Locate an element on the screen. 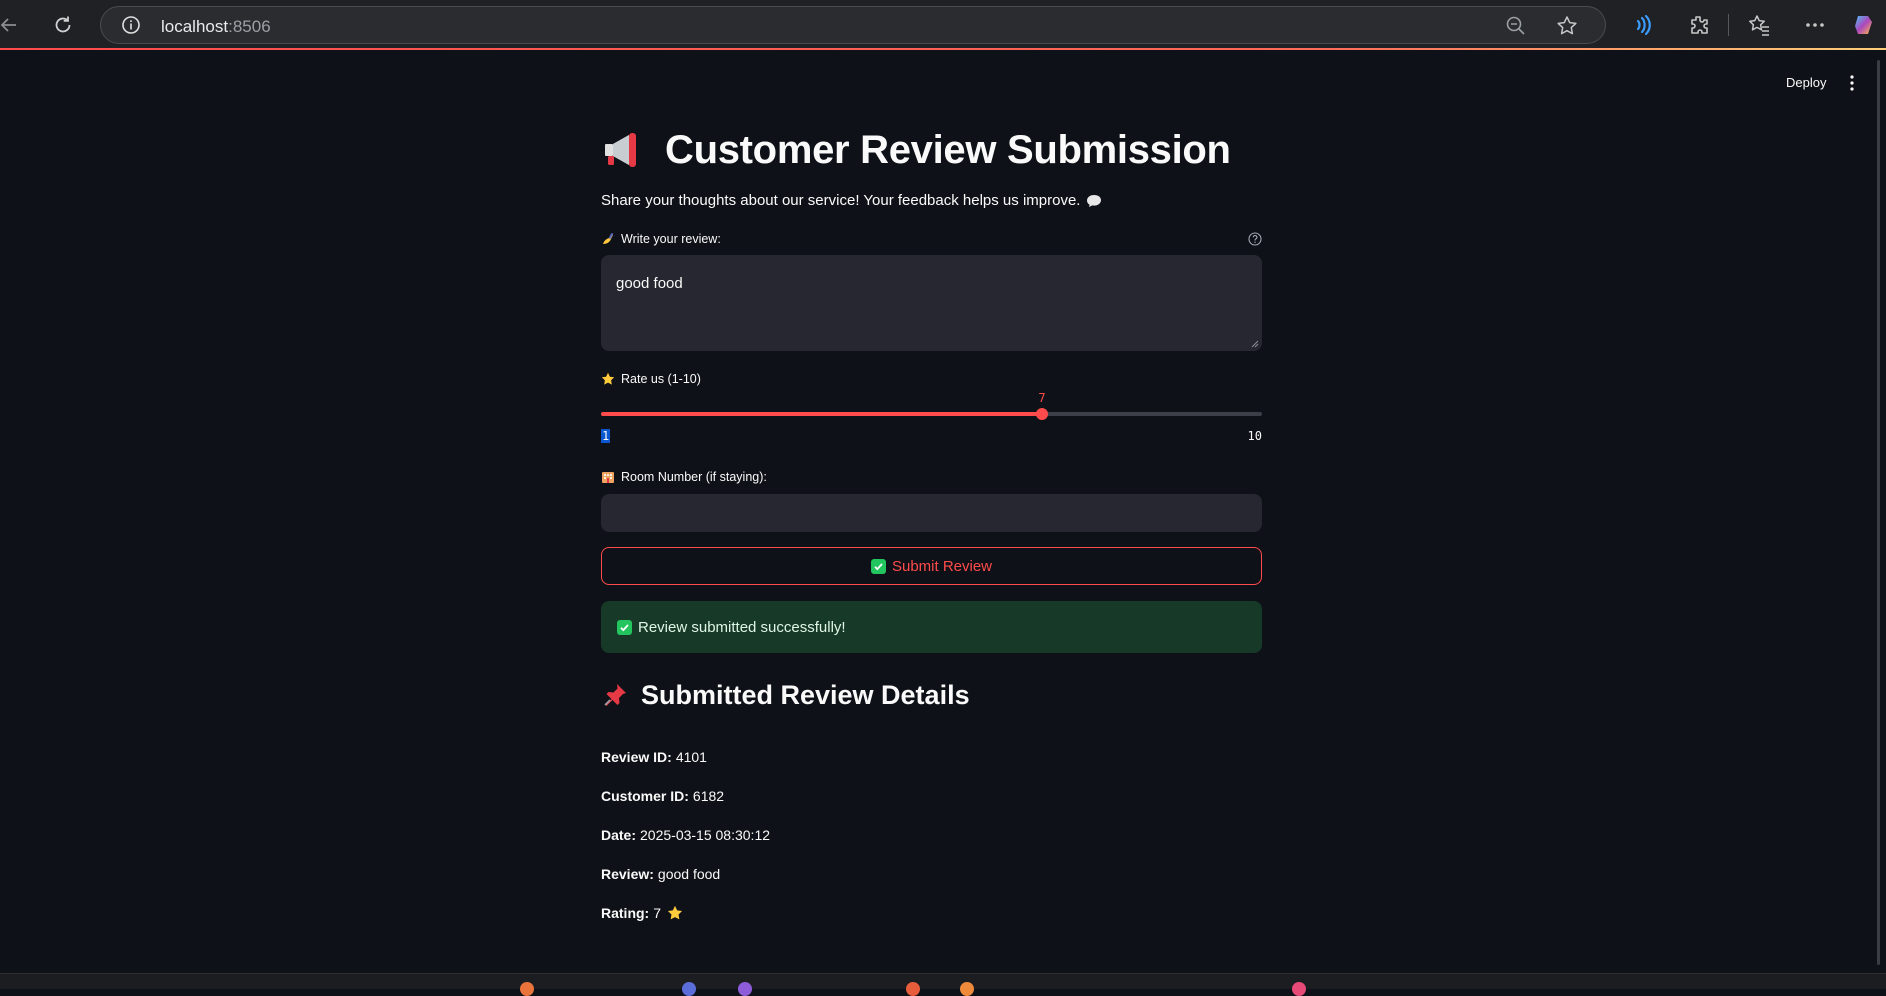  detail-review: Review: good food is located at coordinates (931, 873).